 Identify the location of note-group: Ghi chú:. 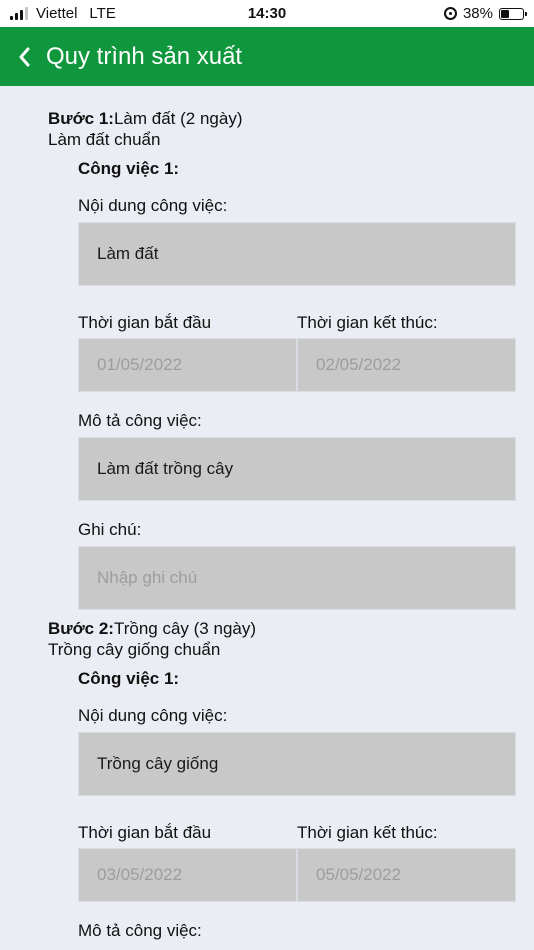
(109, 530).